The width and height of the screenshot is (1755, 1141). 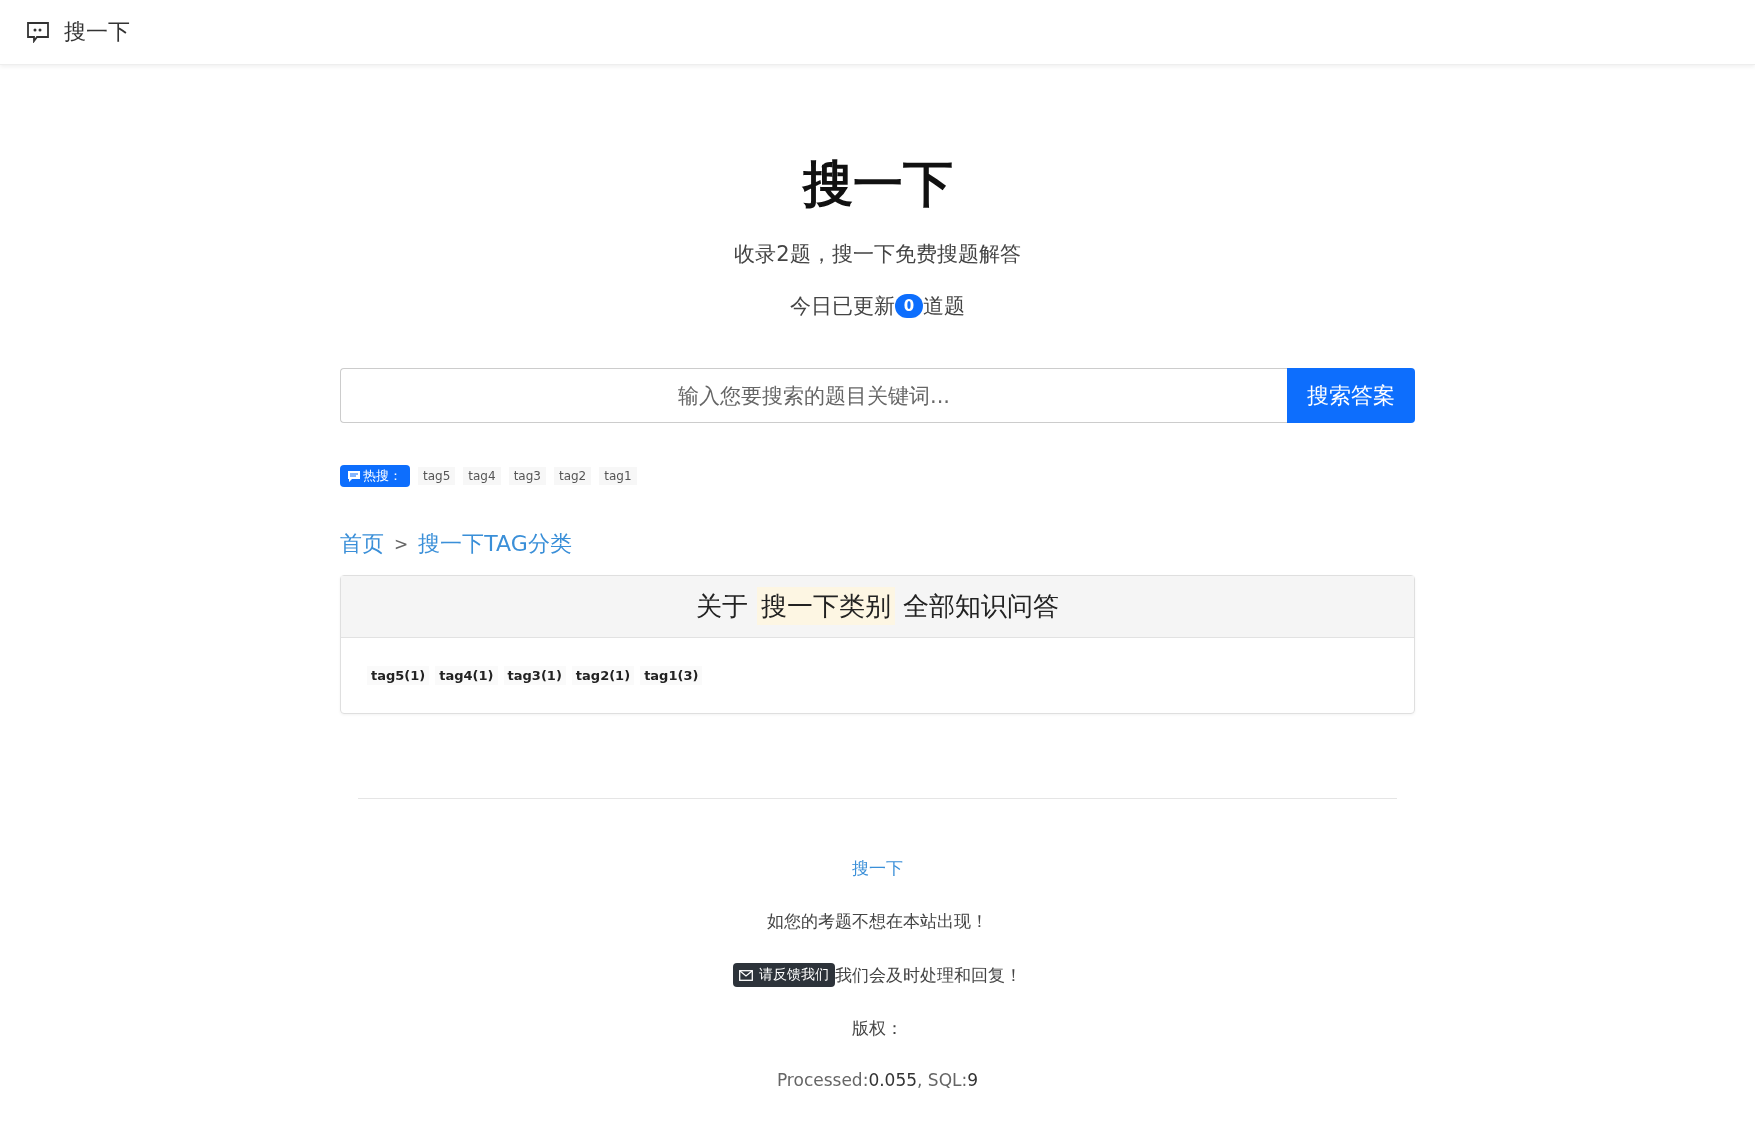 What do you see at coordinates (877, 921) in the screenshot?
I see `notice-text: 如您的考题不想在本站出现！` at bounding box center [877, 921].